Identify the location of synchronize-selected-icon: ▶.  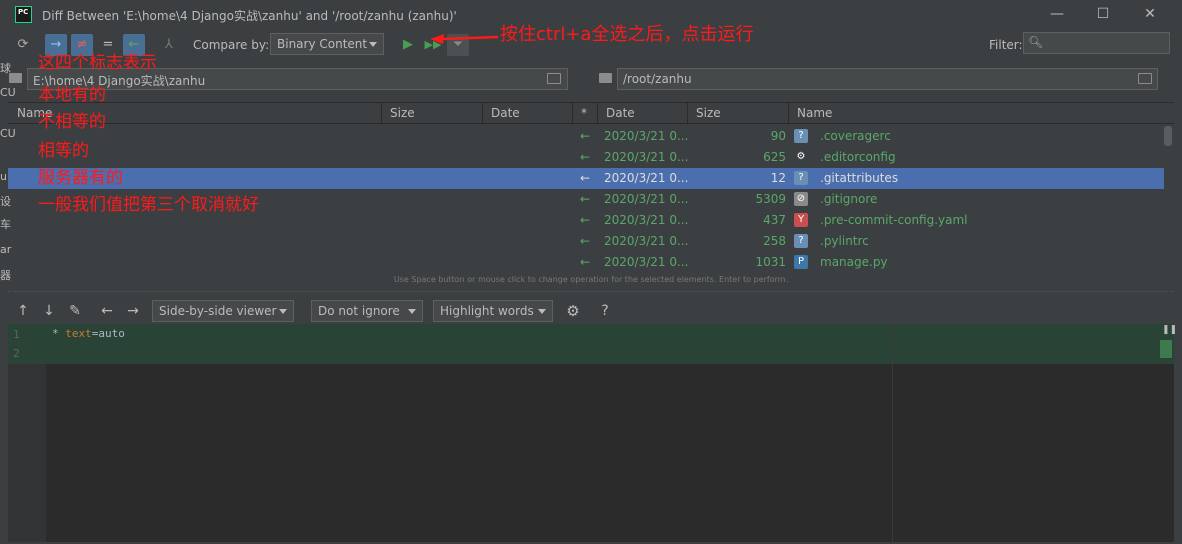
(408, 45).